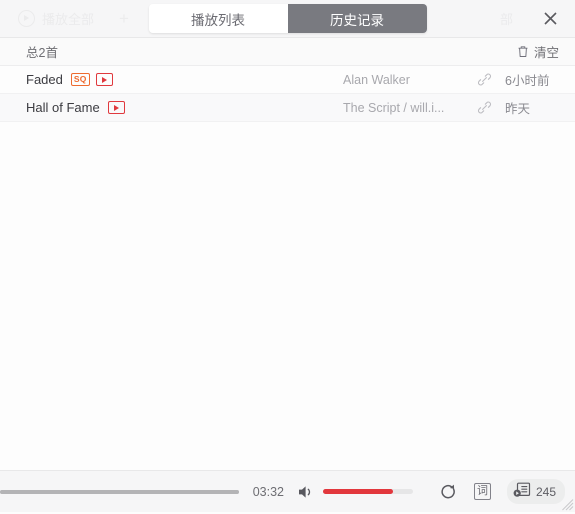 This screenshot has height=514, width=575. I want to click on played-time: 昨天, so click(518, 109).